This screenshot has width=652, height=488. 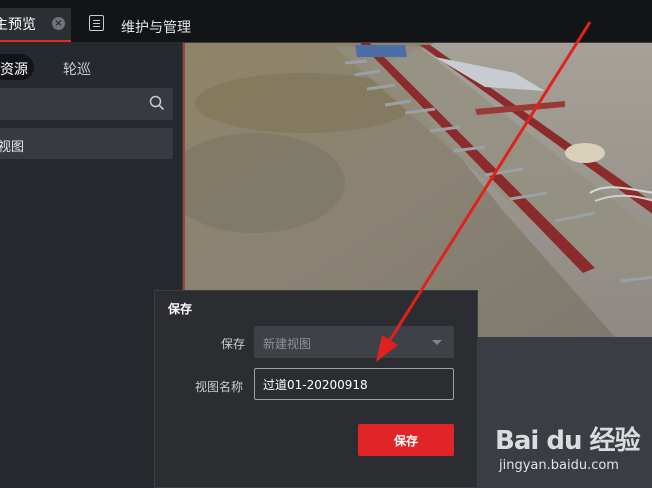 What do you see at coordinates (12, 145) in the screenshot?
I see `view-list-item-label: 视图` at bounding box center [12, 145].